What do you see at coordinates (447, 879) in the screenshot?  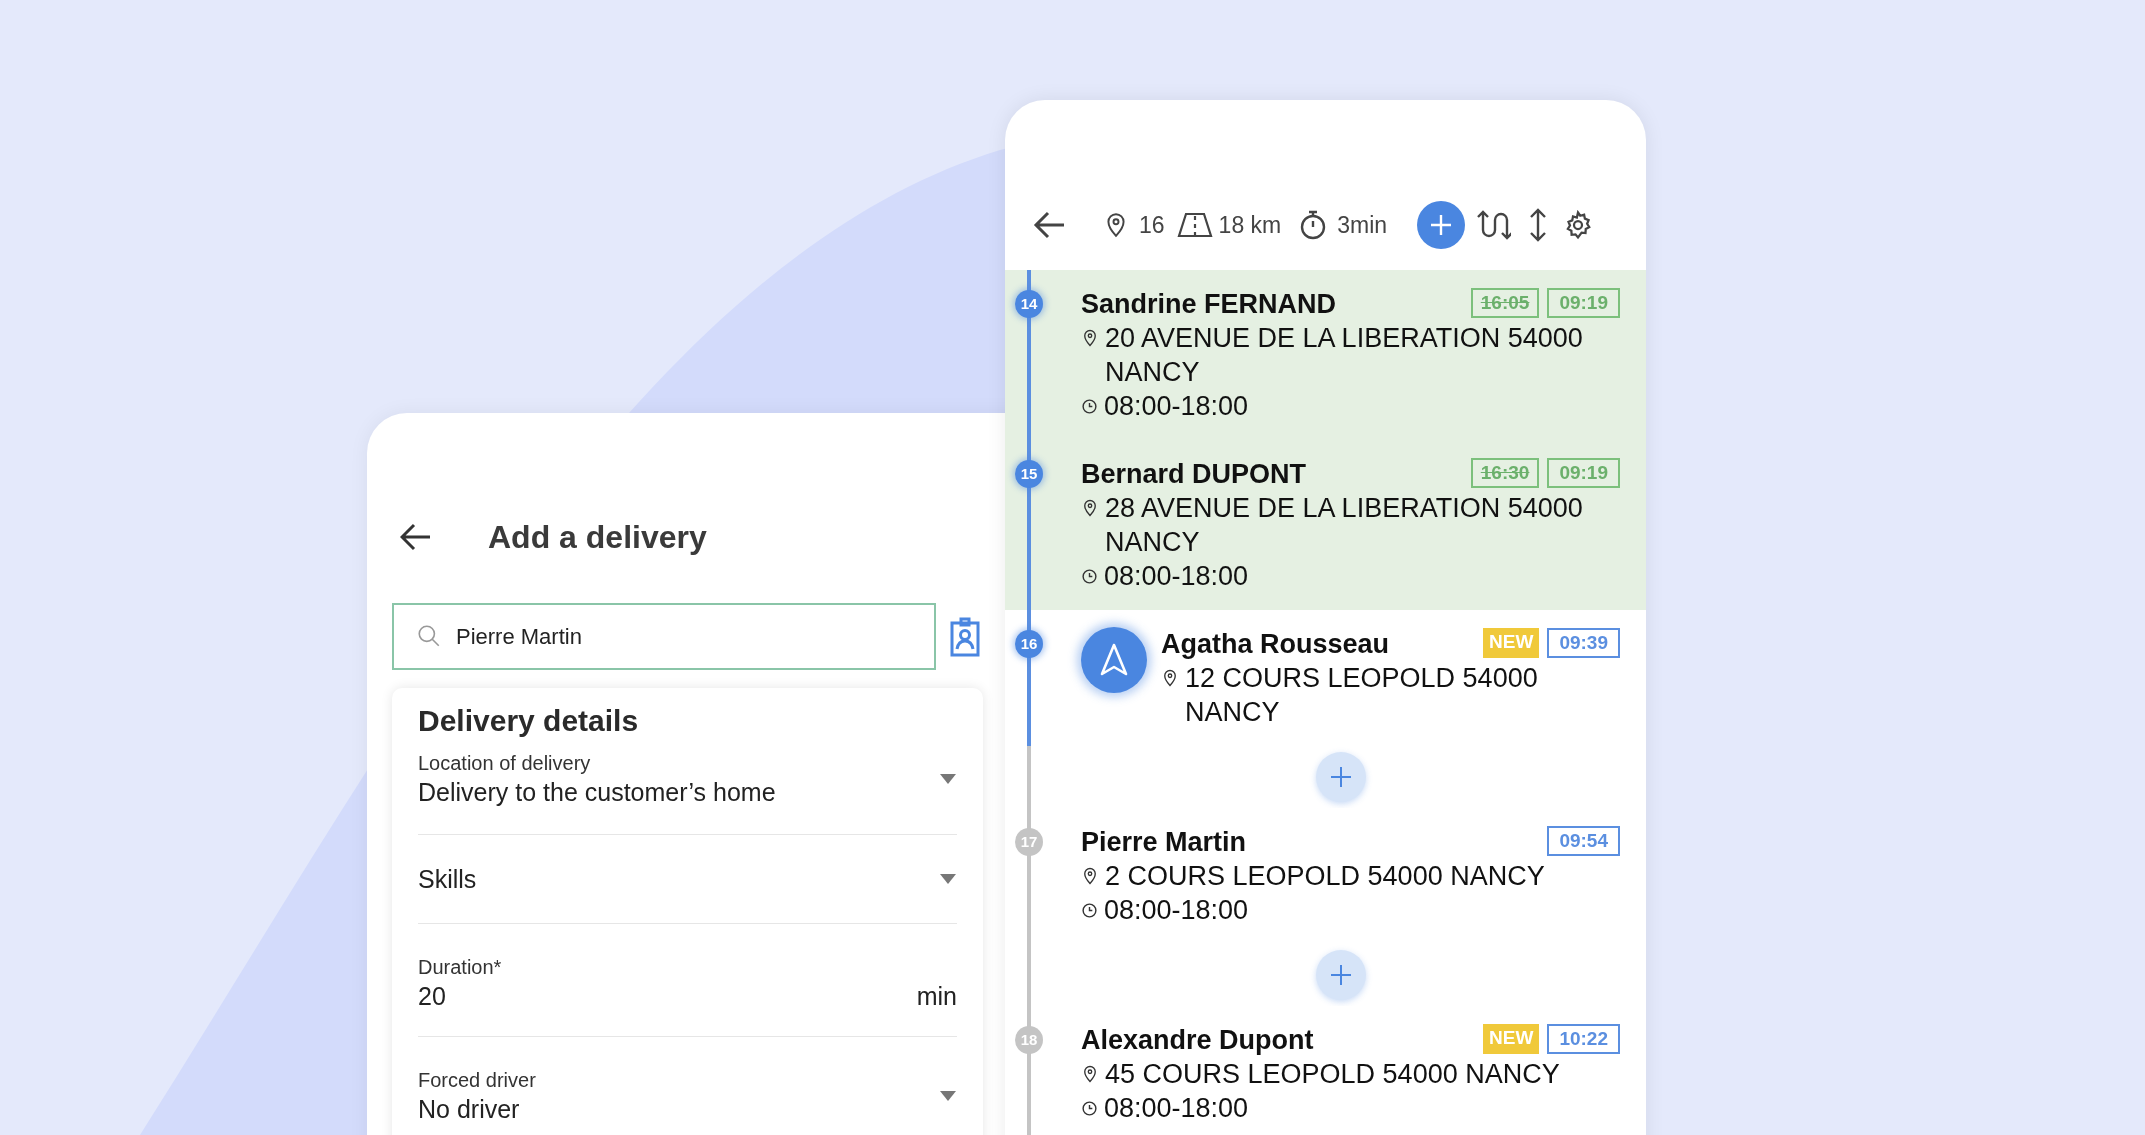 I see `field-value: Skills` at bounding box center [447, 879].